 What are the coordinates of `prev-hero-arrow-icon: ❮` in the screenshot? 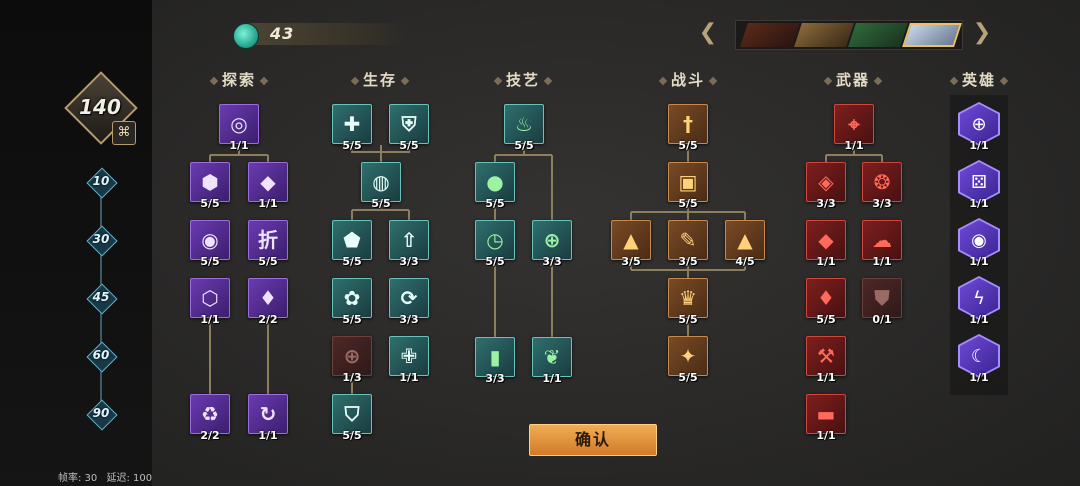 It's located at (708, 32).